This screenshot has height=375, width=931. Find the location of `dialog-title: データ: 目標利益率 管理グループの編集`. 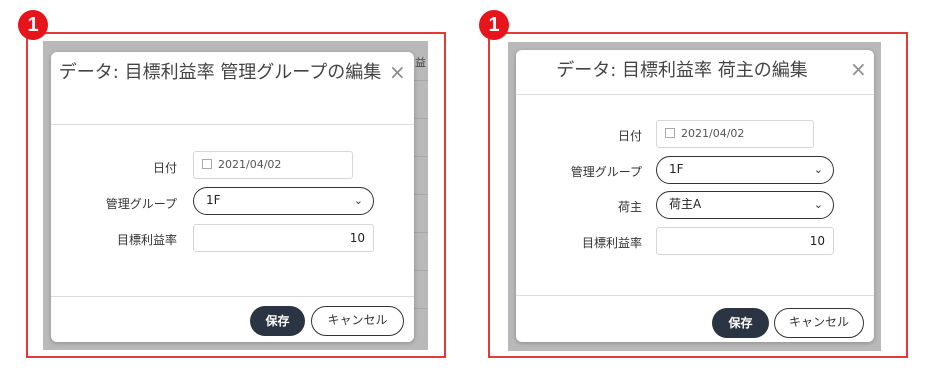

dialog-title: データ: 目標利益率 管理グループの編集 is located at coordinates (220, 72).